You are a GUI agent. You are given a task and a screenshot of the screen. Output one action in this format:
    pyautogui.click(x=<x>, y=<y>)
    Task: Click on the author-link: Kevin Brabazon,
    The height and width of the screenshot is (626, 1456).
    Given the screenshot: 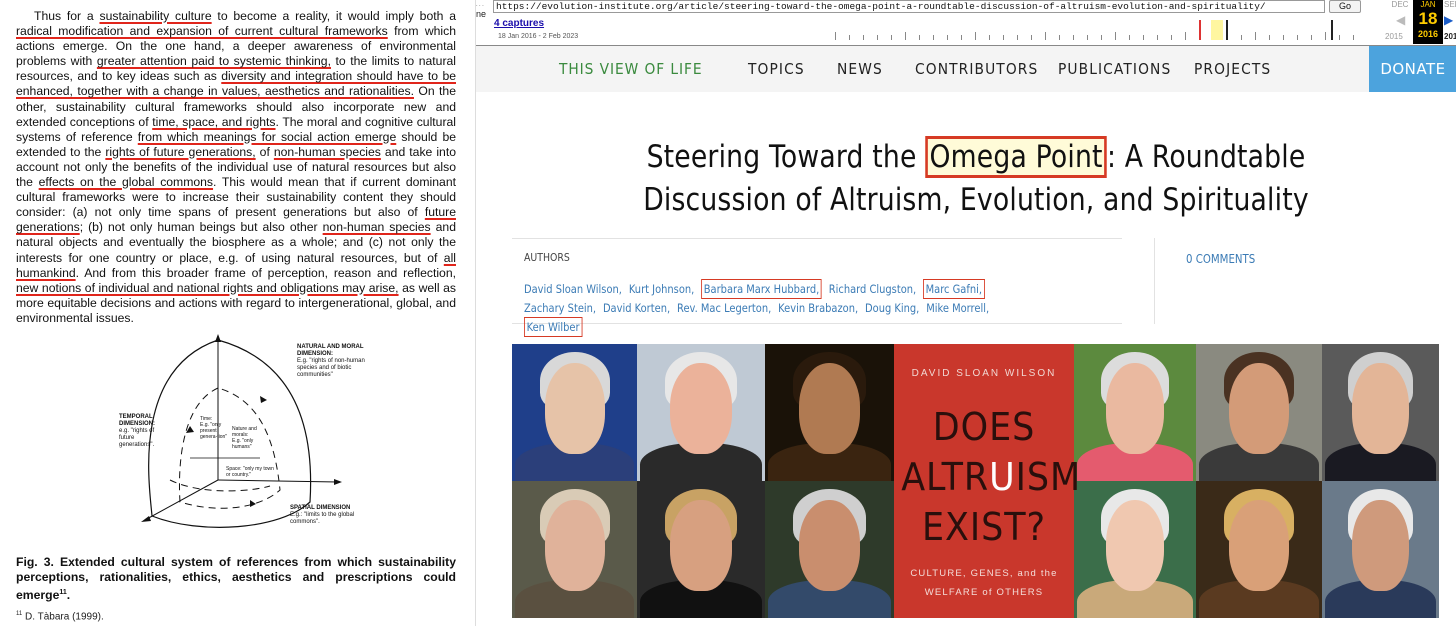 What is the action you would take?
    pyautogui.click(x=818, y=308)
    